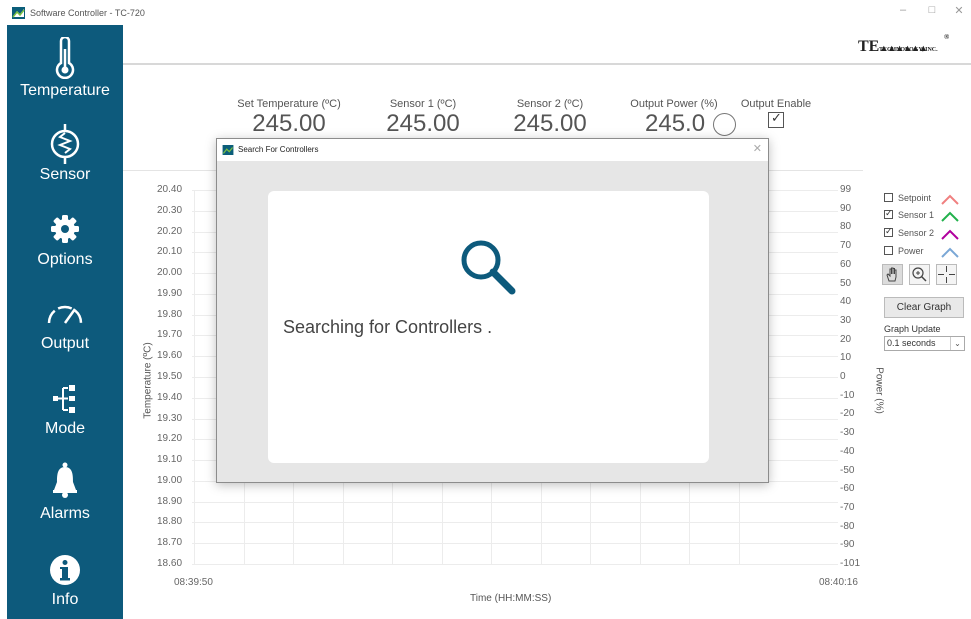  What do you see at coordinates (947, 37) in the screenshot?
I see `logo-registered: ®` at bounding box center [947, 37].